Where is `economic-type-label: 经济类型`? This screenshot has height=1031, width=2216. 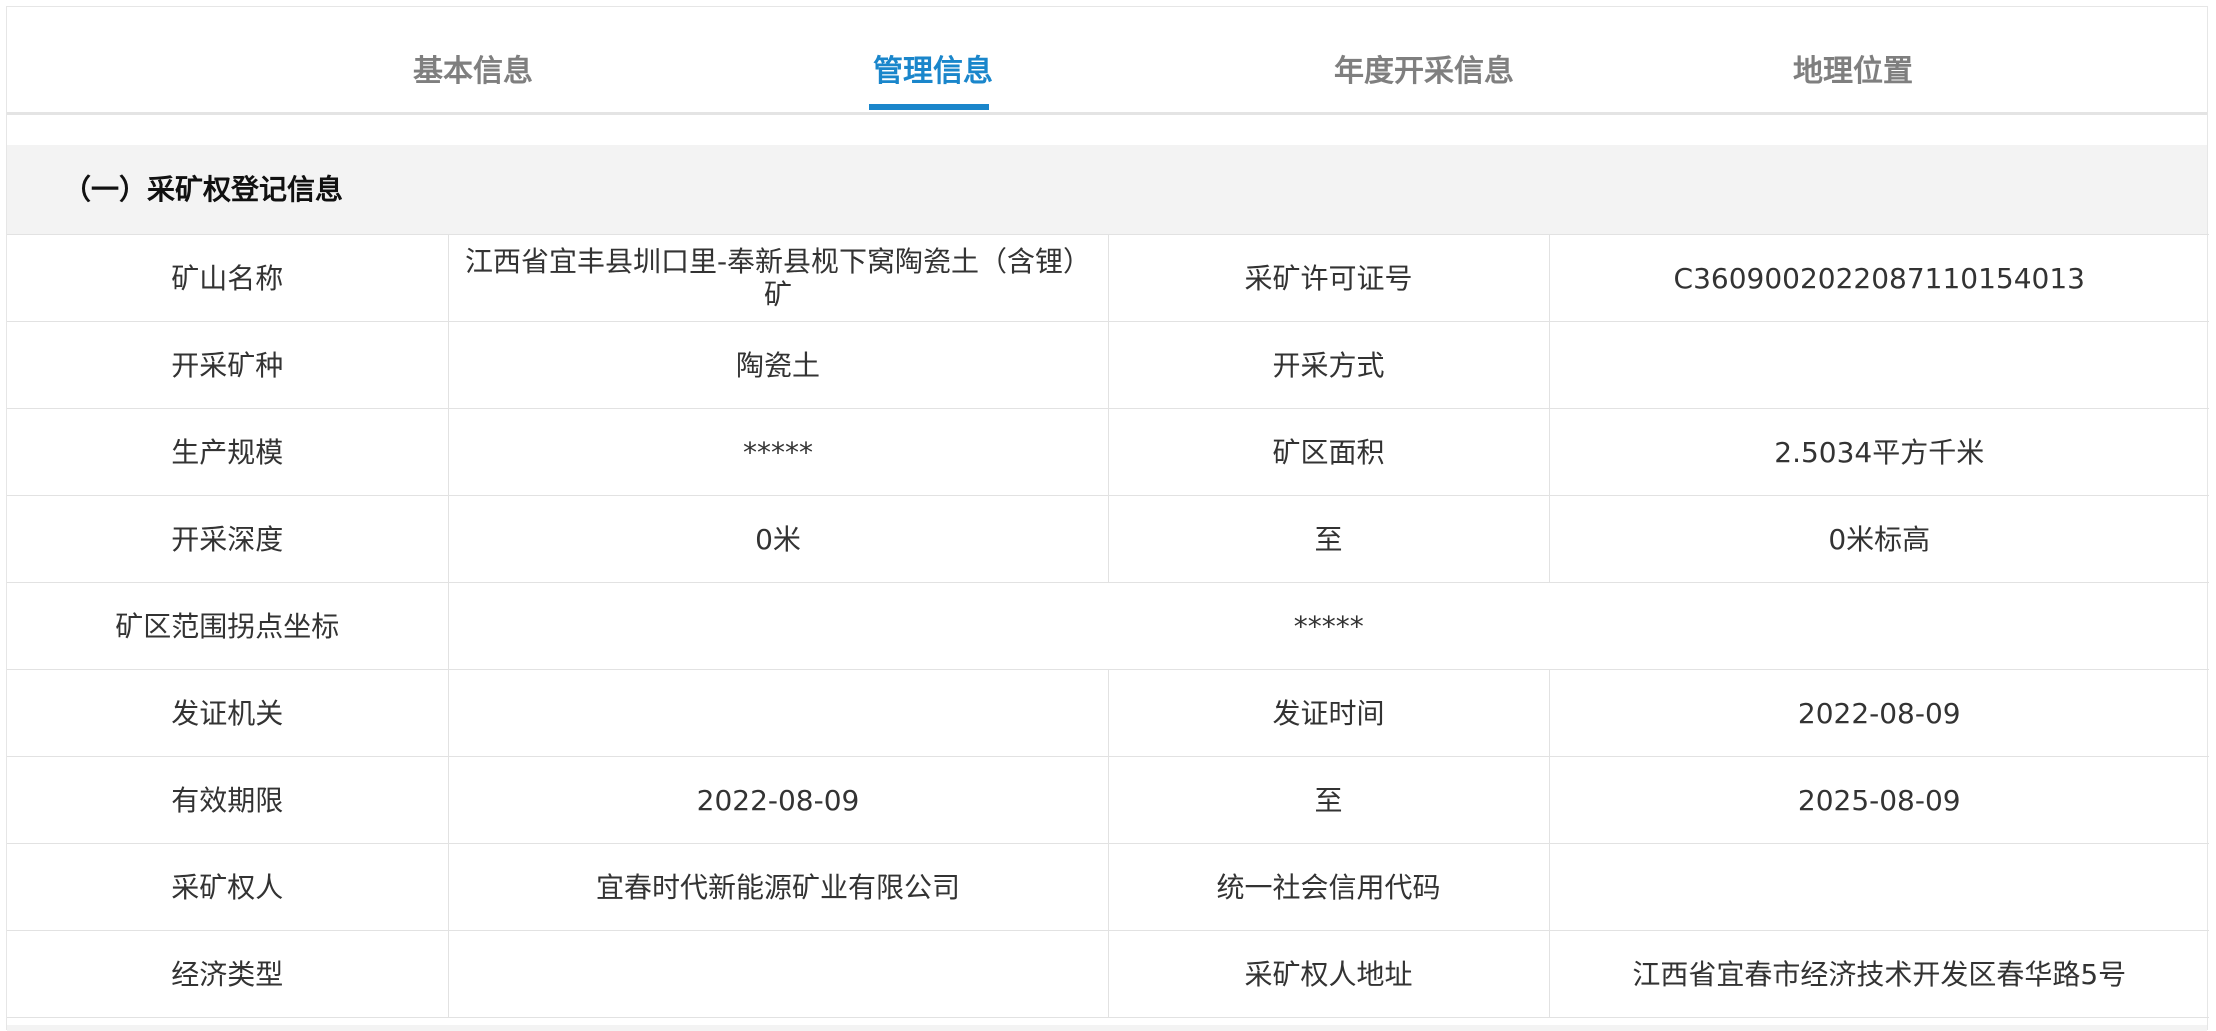 economic-type-label: 经济类型 is located at coordinates (228, 974).